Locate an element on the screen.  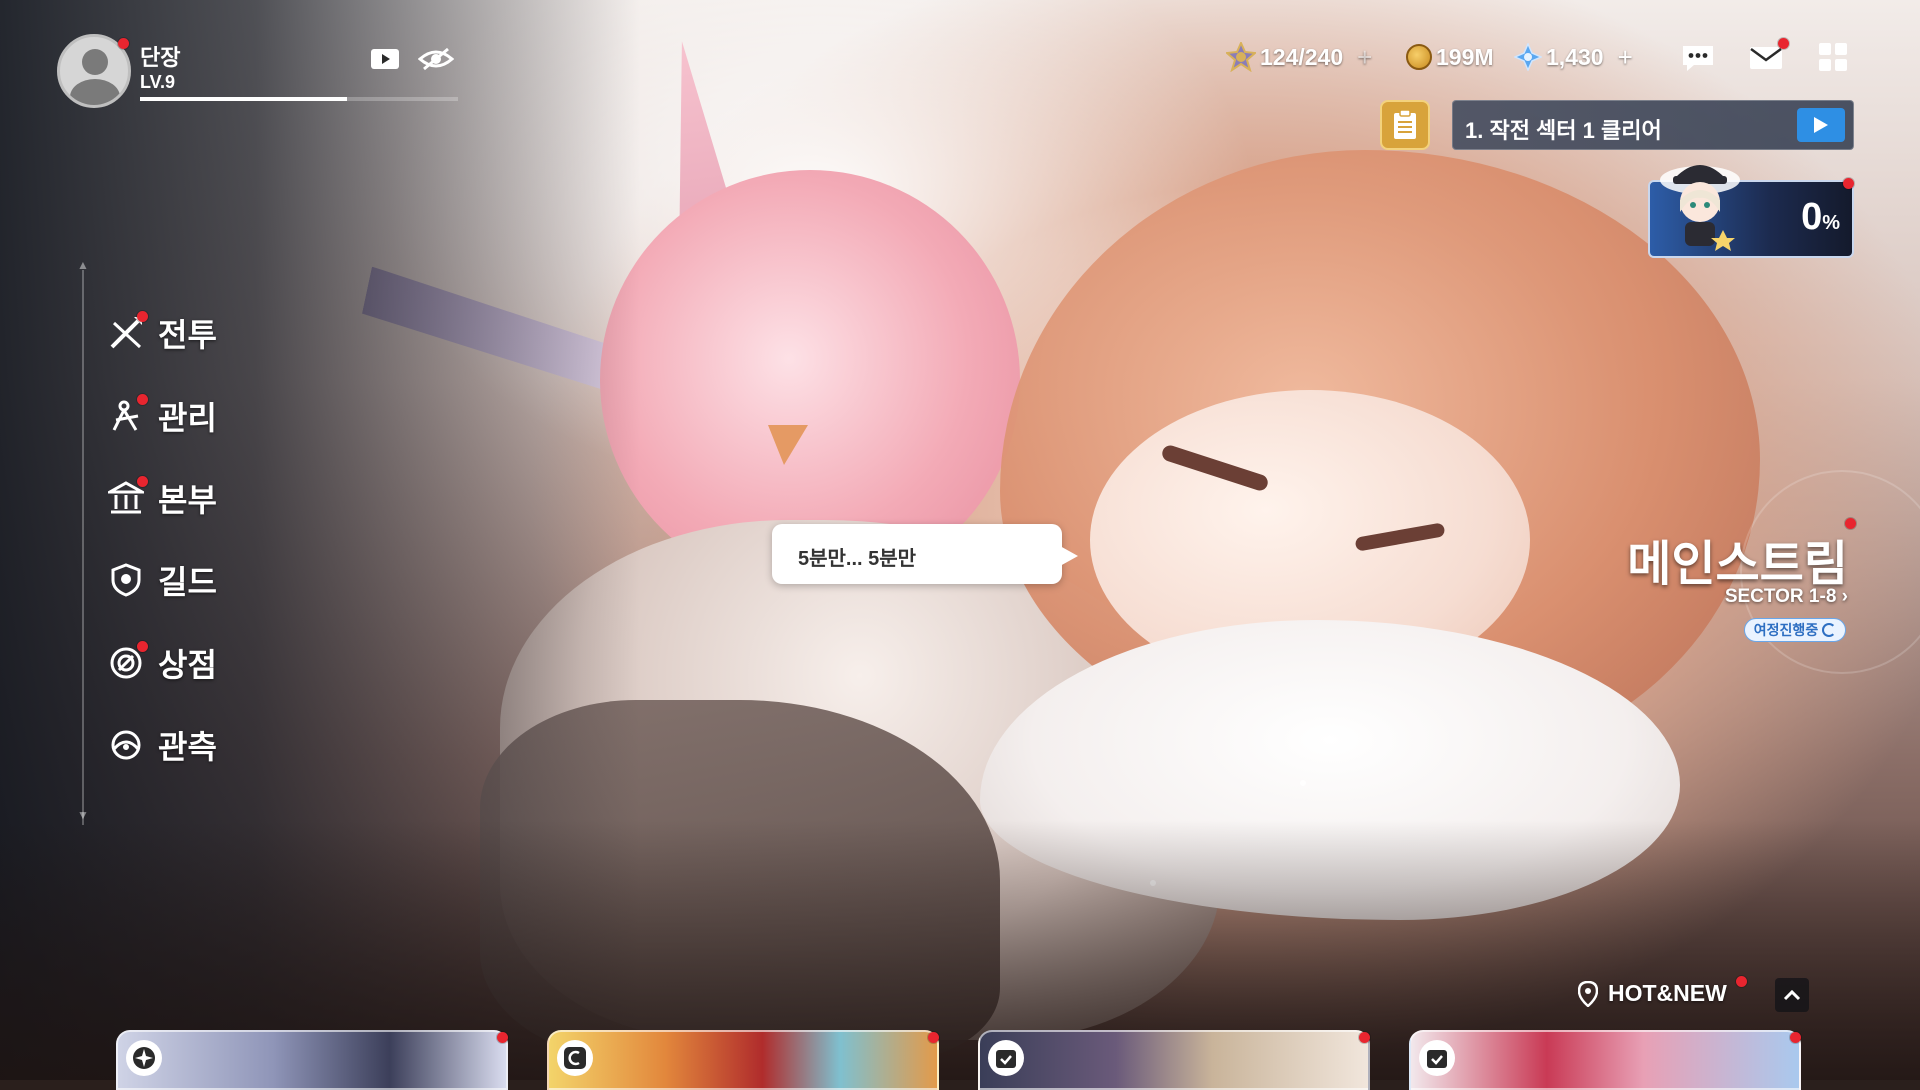
sparkle-badge-icon is located at coordinates (144, 1058).